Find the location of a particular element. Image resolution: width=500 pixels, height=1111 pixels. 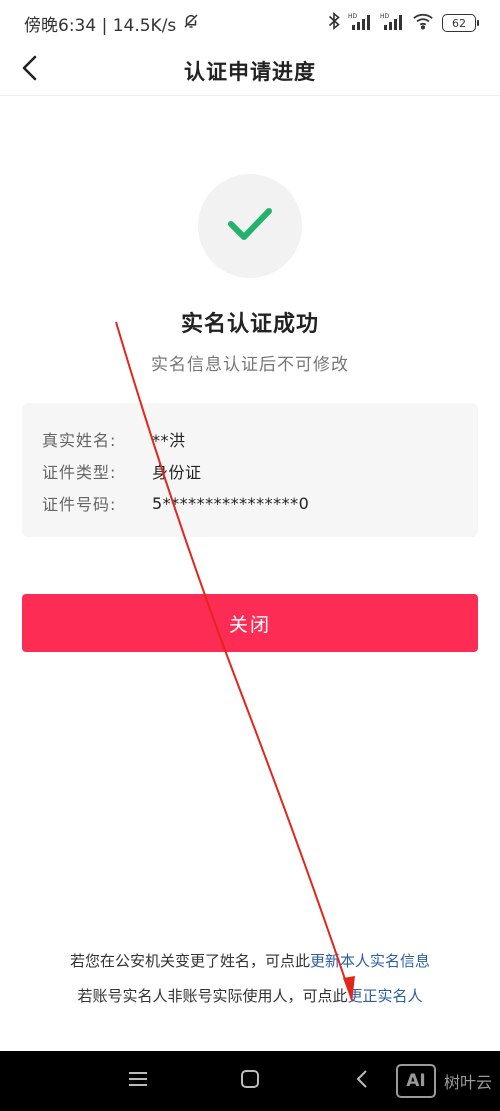

watermark-text: 树叶云 is located at coordinates (467, 1082).